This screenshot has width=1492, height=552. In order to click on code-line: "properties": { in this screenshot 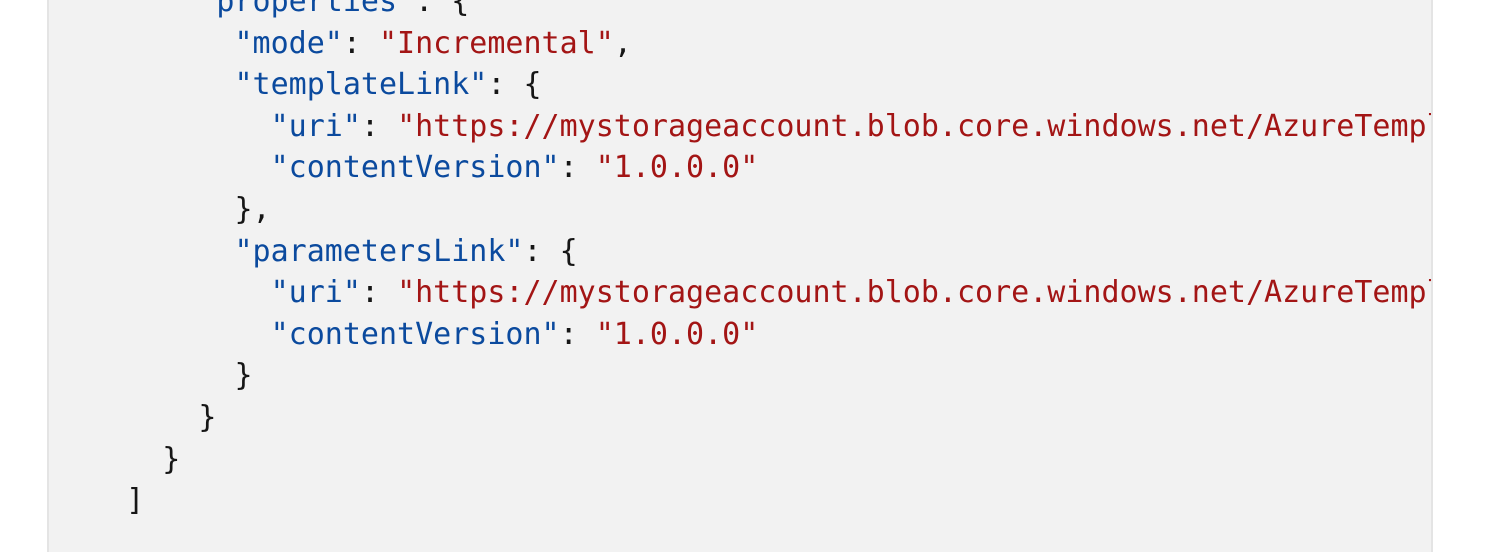, I will do `click(760, 11)`.